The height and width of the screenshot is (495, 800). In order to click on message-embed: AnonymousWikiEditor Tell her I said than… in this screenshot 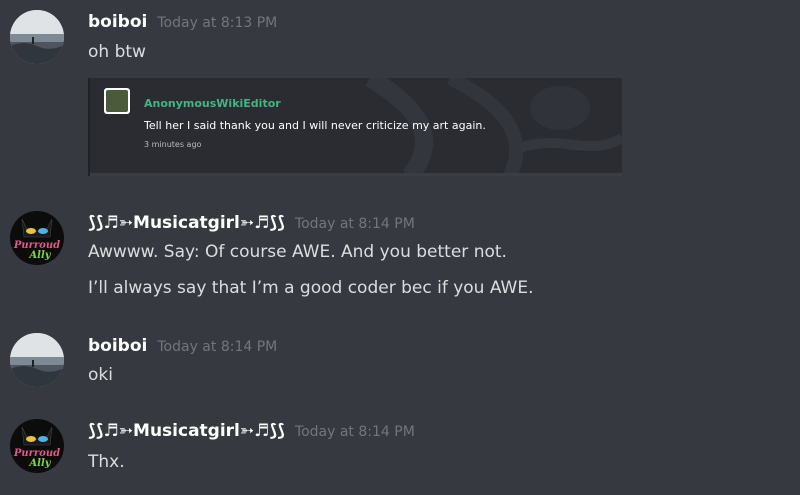, I will do `click(355, 127)`.